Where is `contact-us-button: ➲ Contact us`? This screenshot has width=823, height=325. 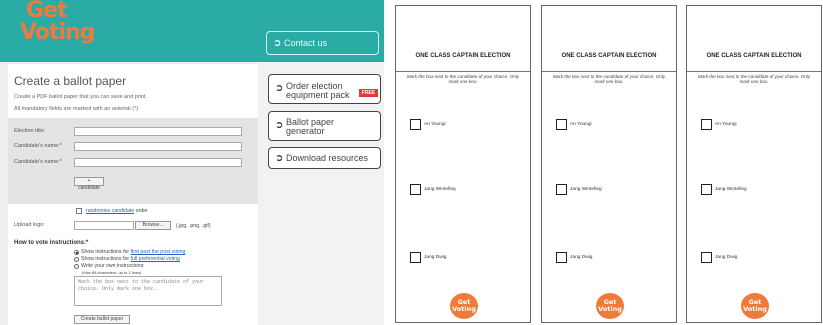
contact-us-button: ➲ Contact us is located at coordinates (322, 43).